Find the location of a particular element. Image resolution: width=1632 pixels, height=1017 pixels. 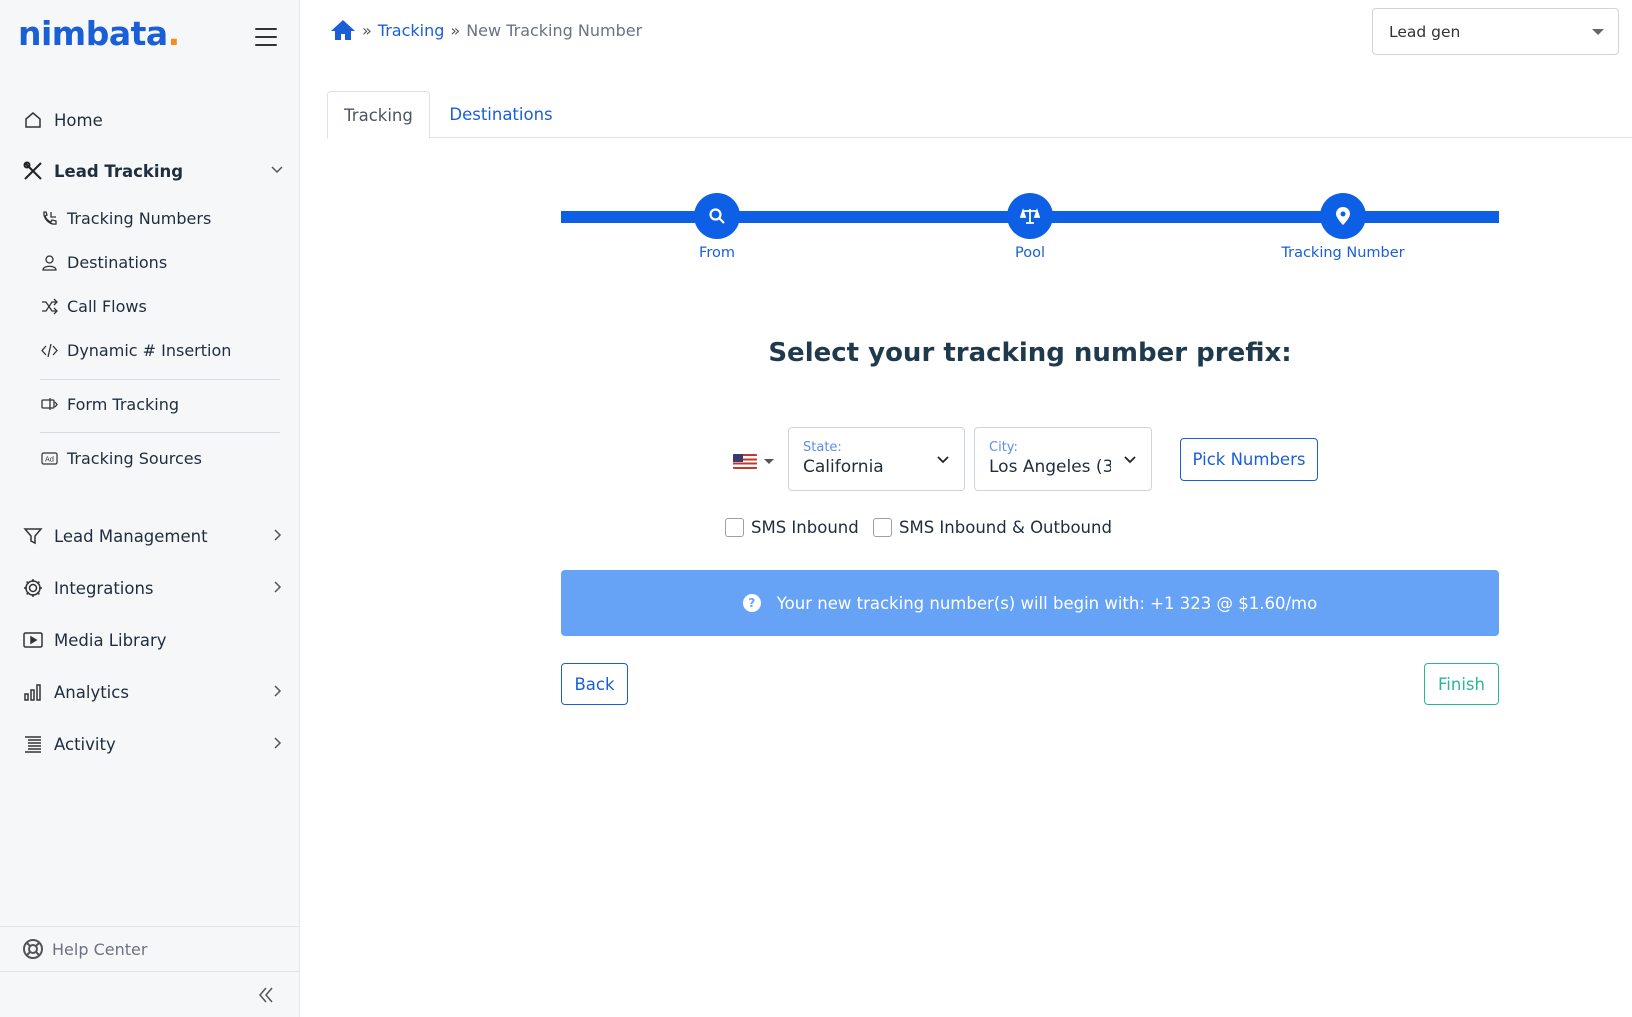

back-button: Back is located at coordinates (594, 684).